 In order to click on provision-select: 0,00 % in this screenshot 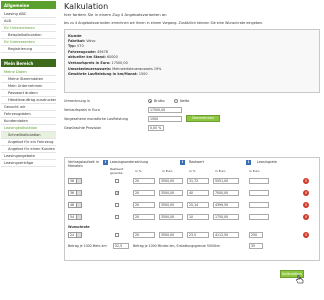, I will do `click(156, 128)`.